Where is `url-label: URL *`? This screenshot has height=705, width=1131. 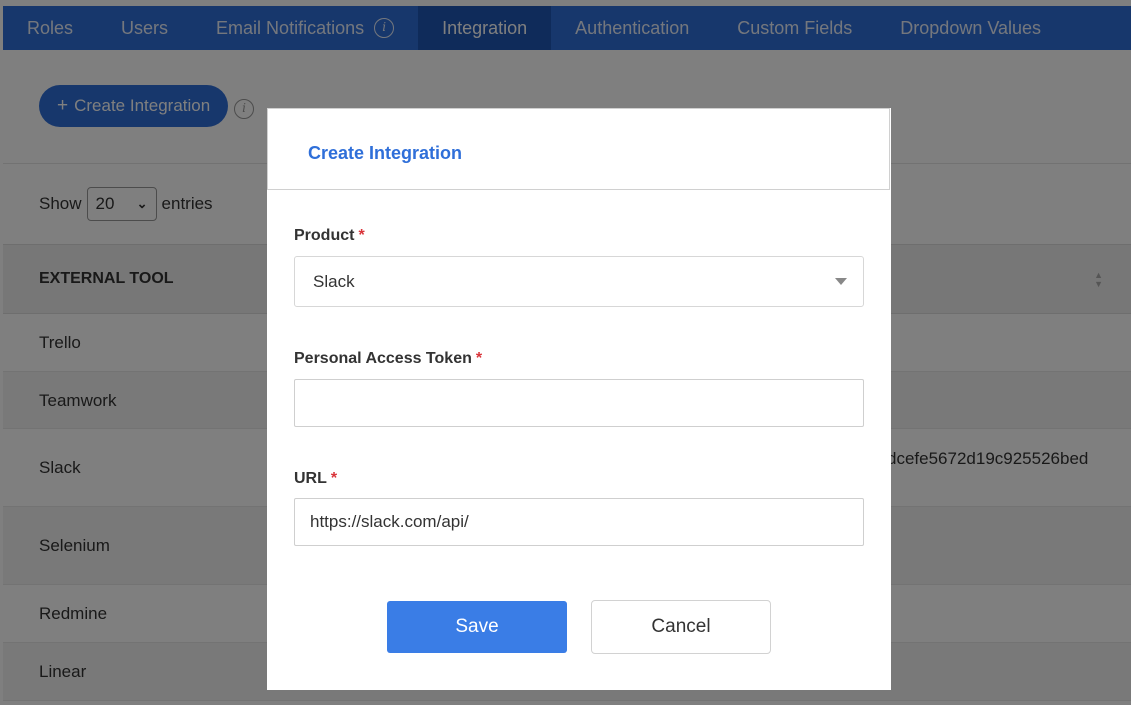
url-label: URL * is located at coordinates (315, 479).